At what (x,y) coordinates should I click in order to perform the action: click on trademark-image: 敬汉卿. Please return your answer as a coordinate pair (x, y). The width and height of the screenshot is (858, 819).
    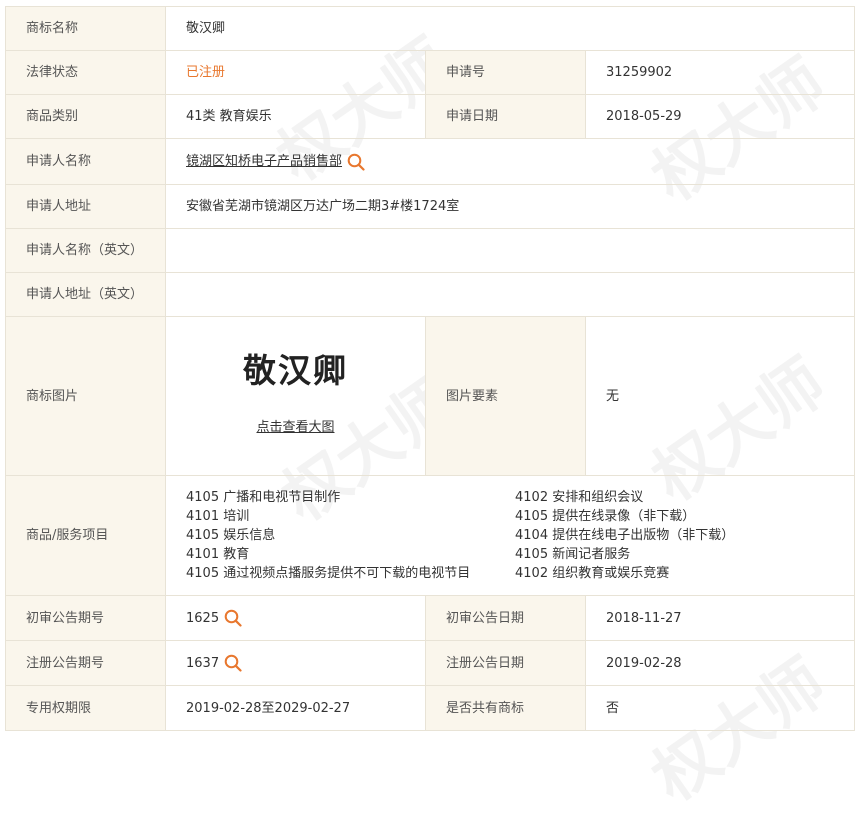
    Looking at the image, I should click on (295, 370).